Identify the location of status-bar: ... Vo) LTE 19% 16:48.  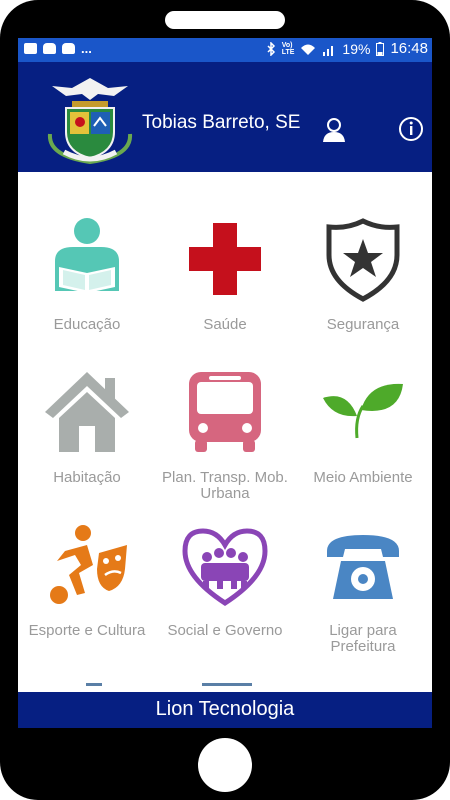
(225, 50).